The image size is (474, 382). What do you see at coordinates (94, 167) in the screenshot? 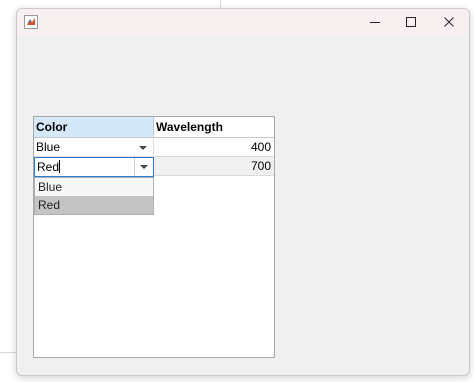
I see `color-dropdown-editor: Red` at bounding box center [94, 167].